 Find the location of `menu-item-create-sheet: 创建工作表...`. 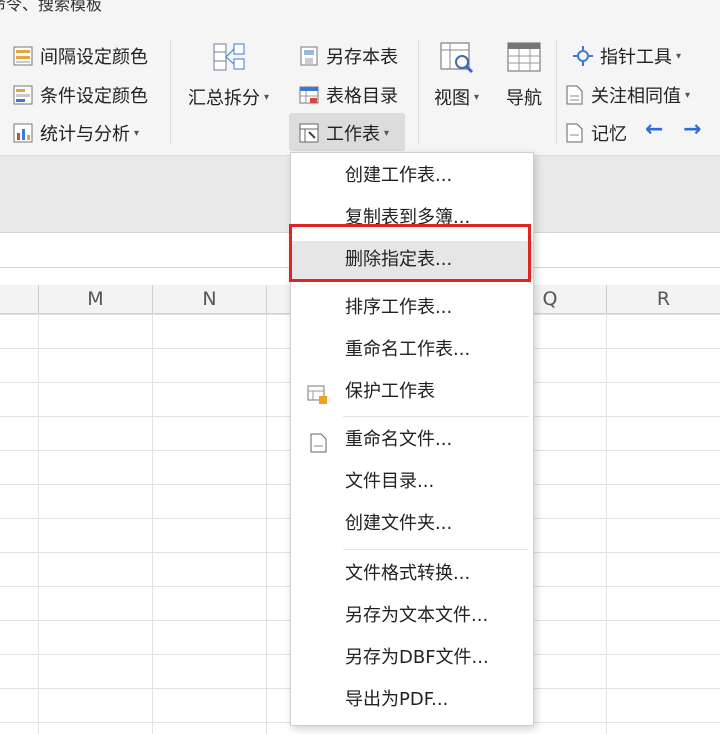

menu-item-create-sheet: 创建工作表... is located at coordinates (412, 176).